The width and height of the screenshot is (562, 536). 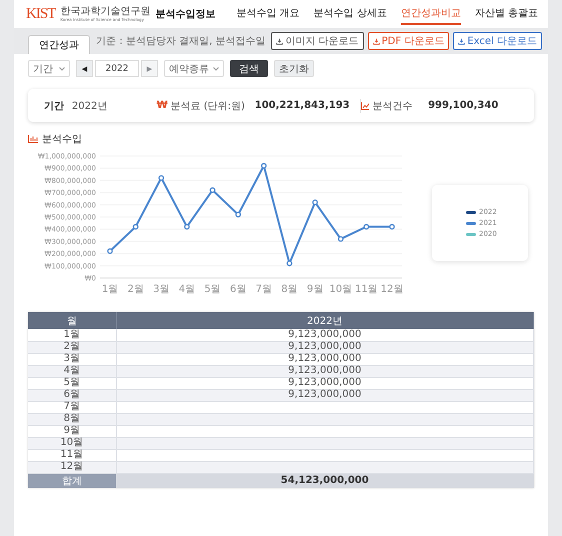 I want to click on table-cell: 9월, so click(x=72, y=431).